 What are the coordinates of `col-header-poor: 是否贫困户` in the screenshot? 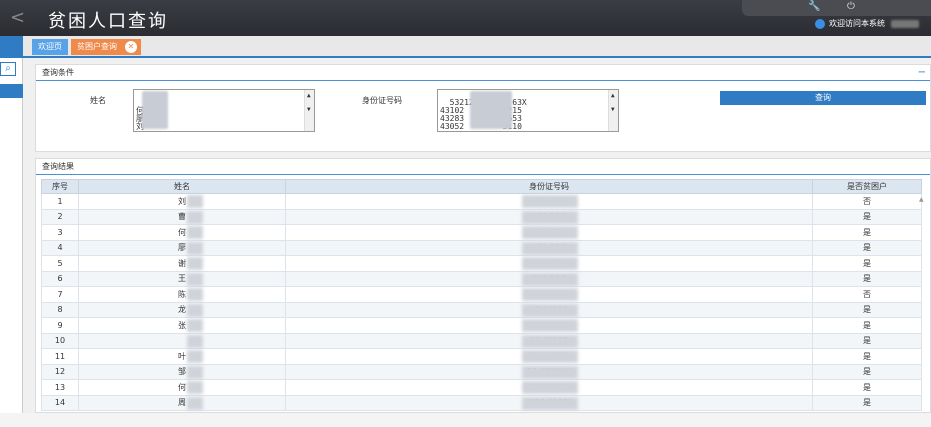 It's located at (867, 186).